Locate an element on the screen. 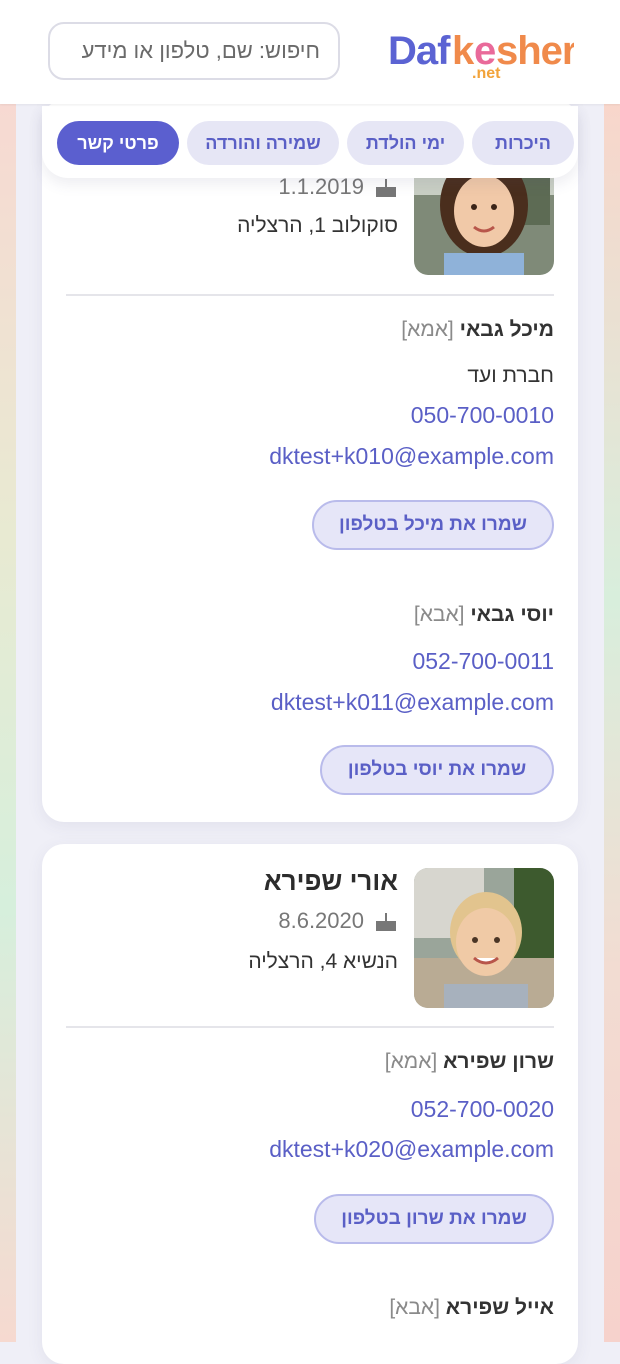 The width and height of the screenshot is (620, 1364). parent-email-link: dktest+k010@example.com is located at coordinates (411, 456).